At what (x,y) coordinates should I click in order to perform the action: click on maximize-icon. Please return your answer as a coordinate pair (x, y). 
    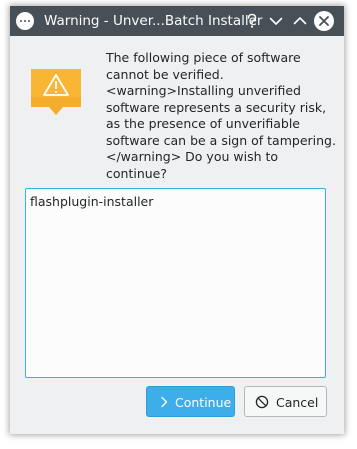
    Looking at the image, I should click on (300, 21).